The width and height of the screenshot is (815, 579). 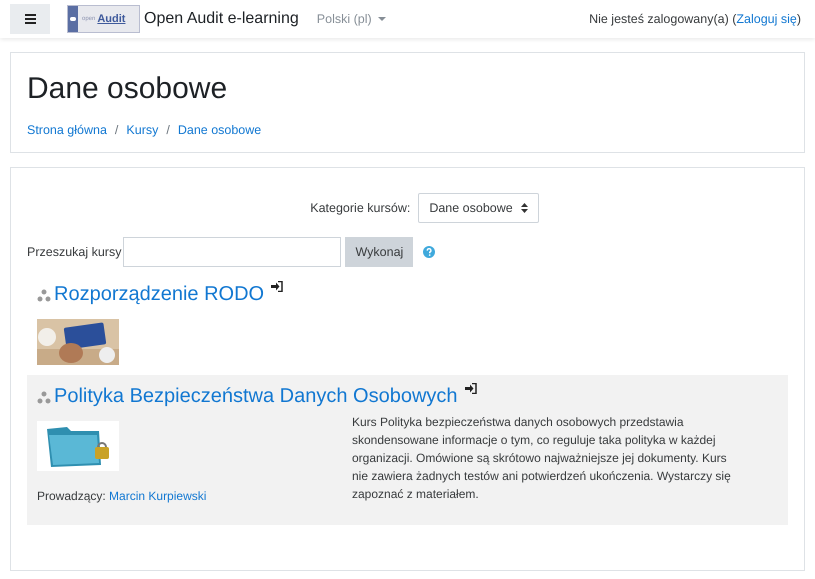 What do you see at coordinates (429, 252) in the screenshot?
I see `help-icon` at bounding box center [429, 252].